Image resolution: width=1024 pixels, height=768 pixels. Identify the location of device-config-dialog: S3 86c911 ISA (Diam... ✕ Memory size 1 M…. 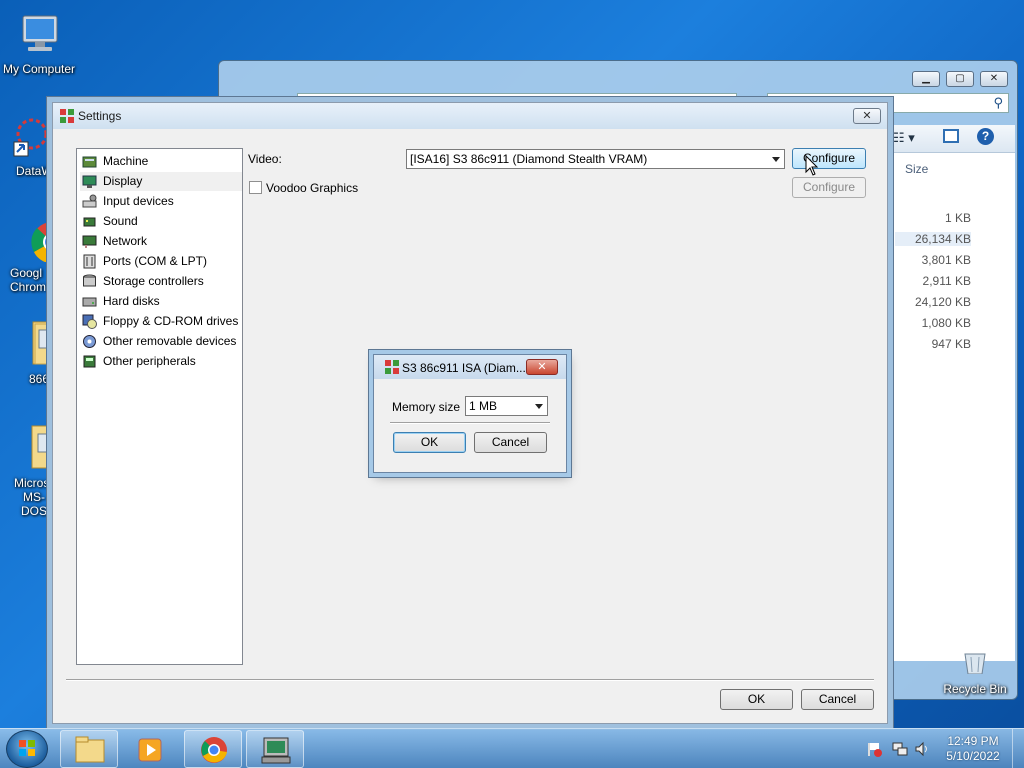
(470, 413).